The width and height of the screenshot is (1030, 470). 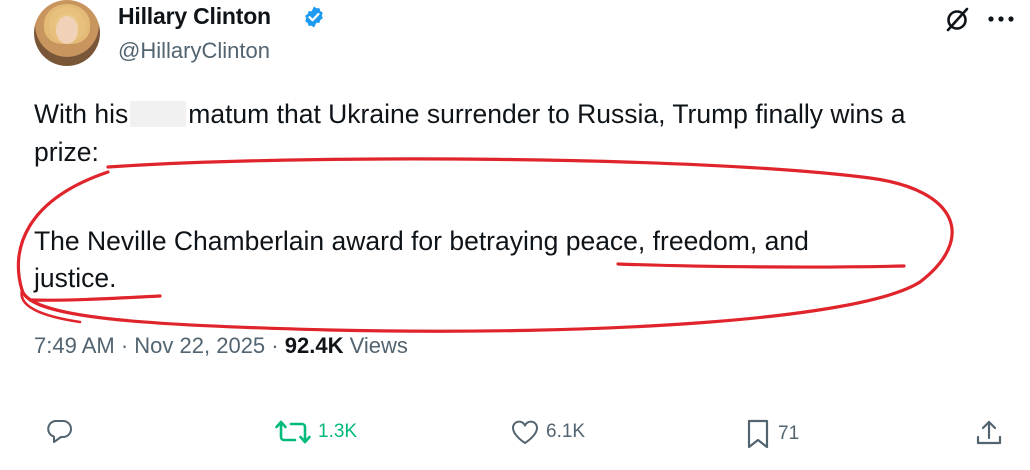 I want to click on bookmark-button: 71, so click(x=771, y=434).